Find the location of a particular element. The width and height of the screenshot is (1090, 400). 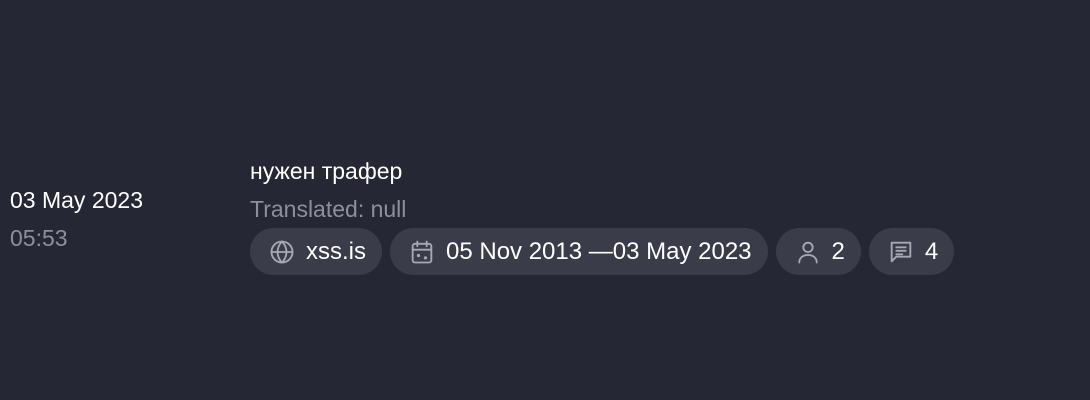

meta-chips: xss.is 05 Nov 2013 —03 May 2023 2 4 is located at coordinates (602, 251).